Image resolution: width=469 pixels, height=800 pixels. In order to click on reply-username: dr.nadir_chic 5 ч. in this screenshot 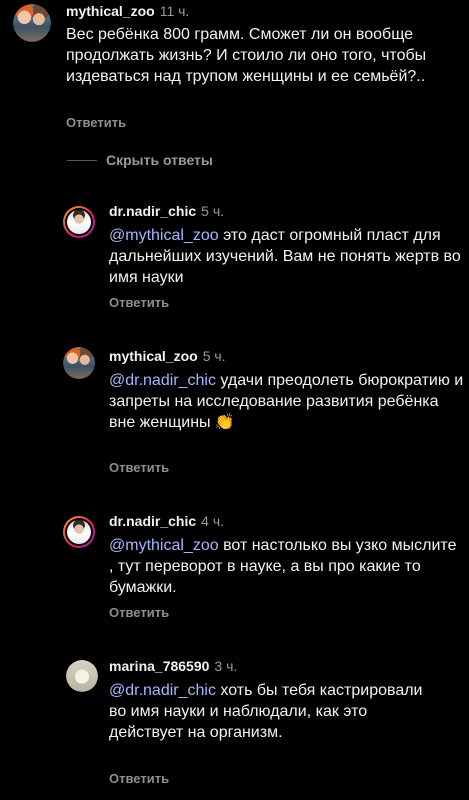, I will do `click(166, 211)`.